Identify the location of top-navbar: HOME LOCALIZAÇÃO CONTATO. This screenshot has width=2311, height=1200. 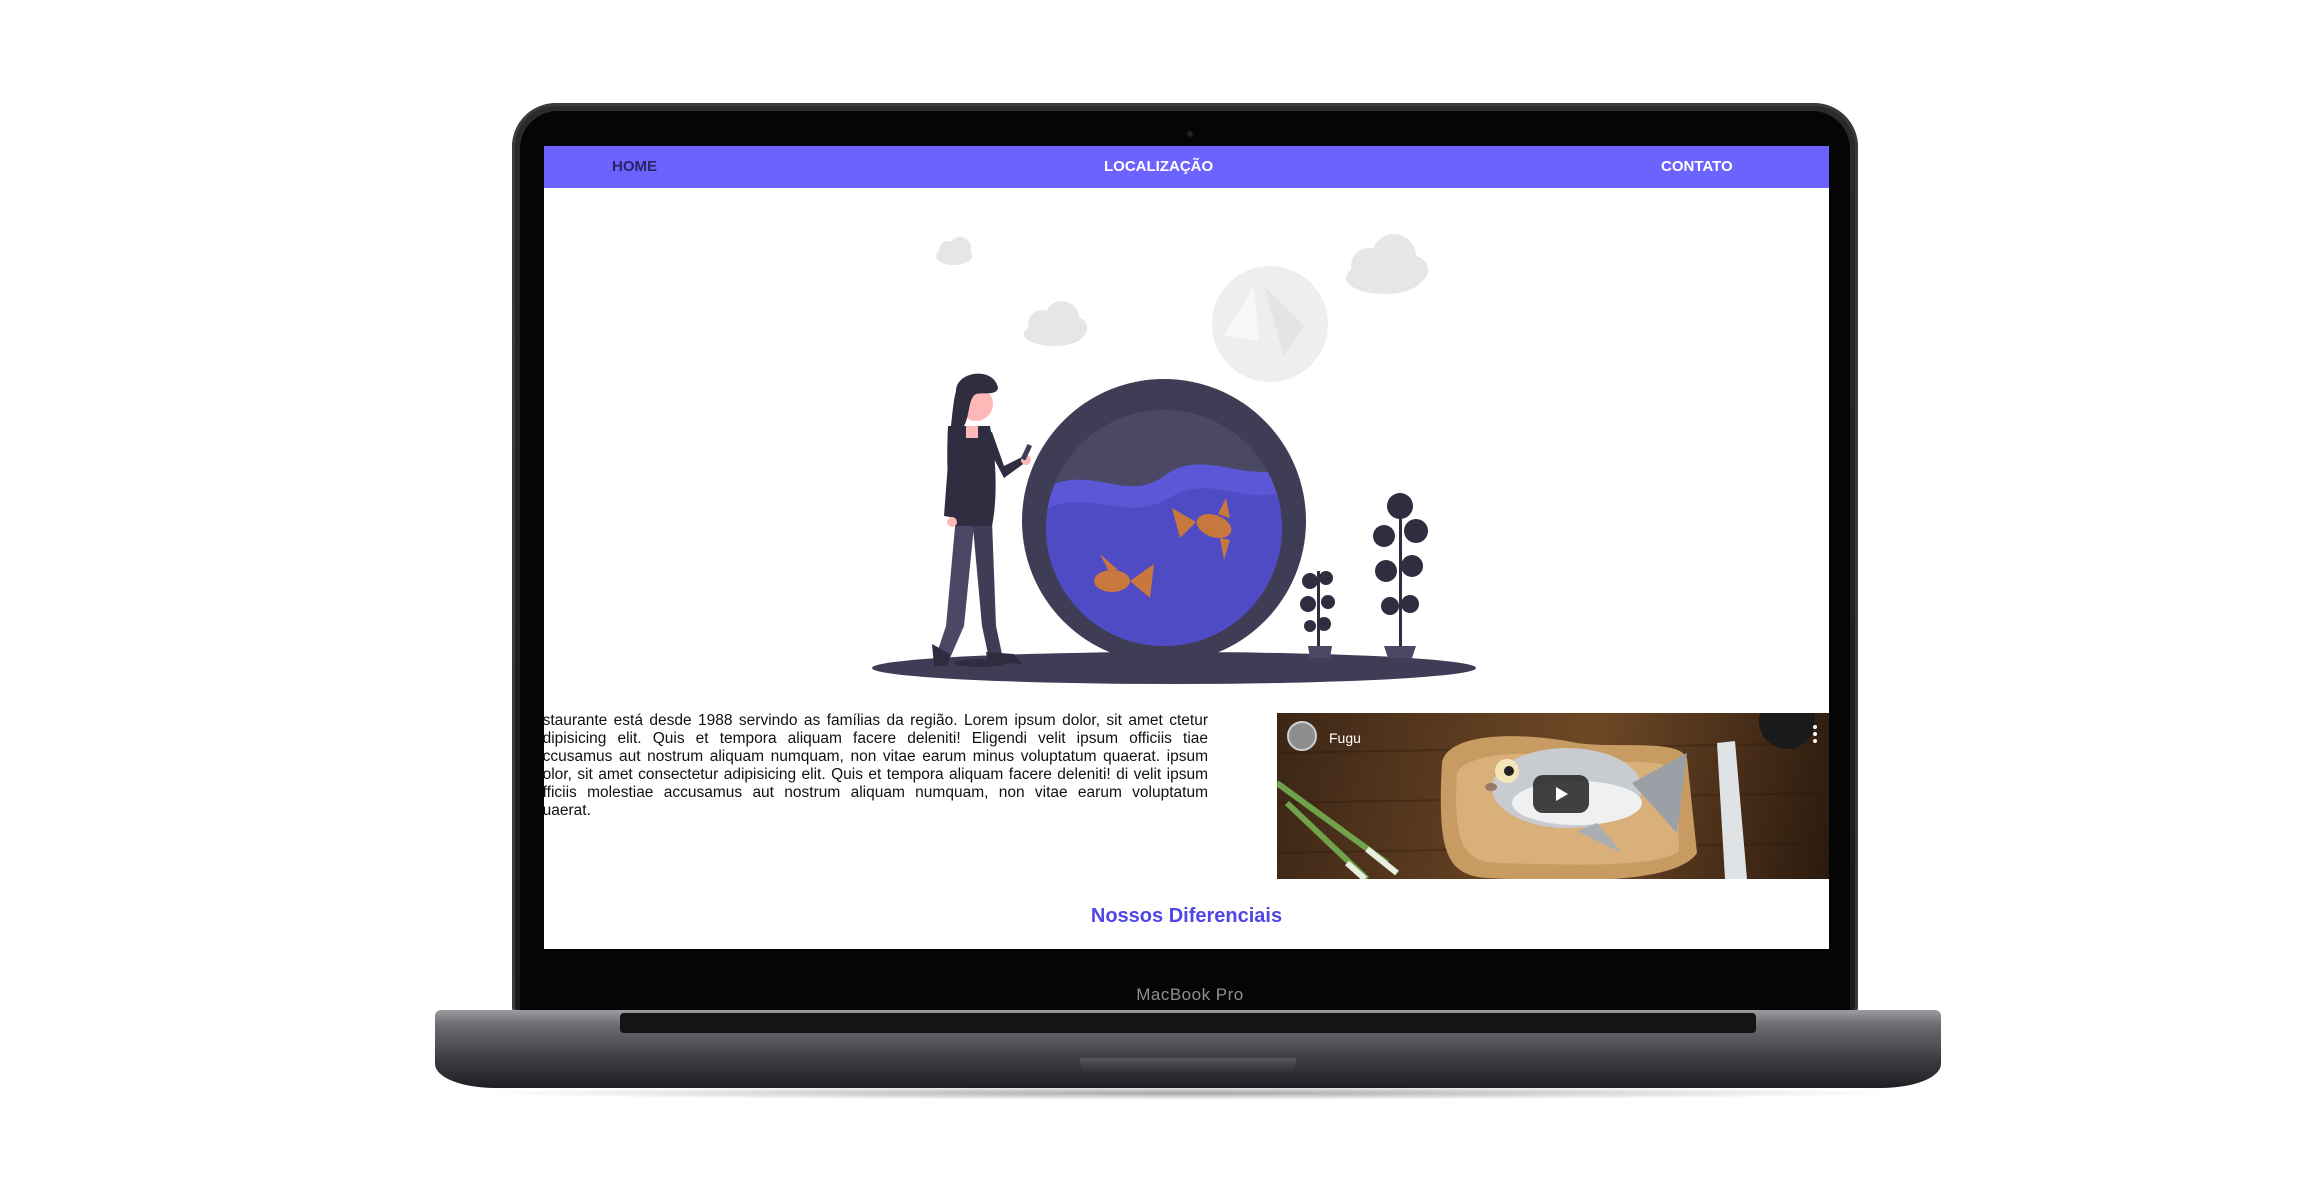
(1186, 167).